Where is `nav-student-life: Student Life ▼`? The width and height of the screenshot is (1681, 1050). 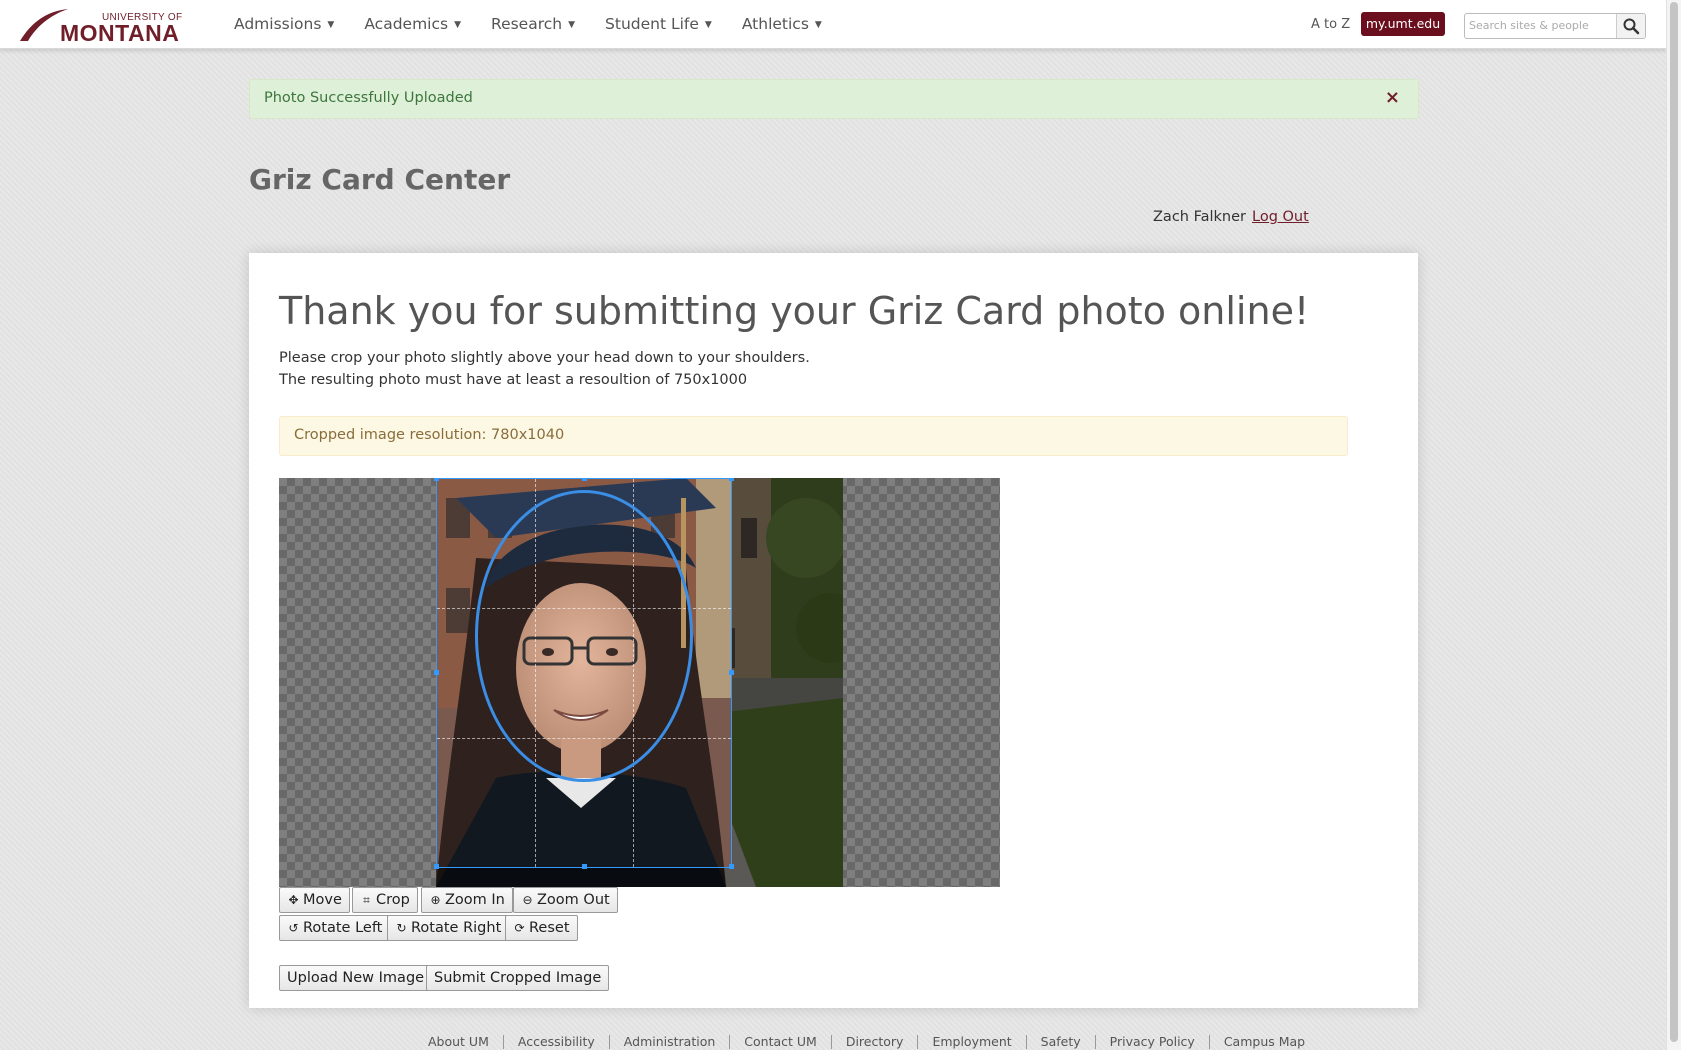
nav-student-life: Student Life ▼ is located at coordinates (658, 24).